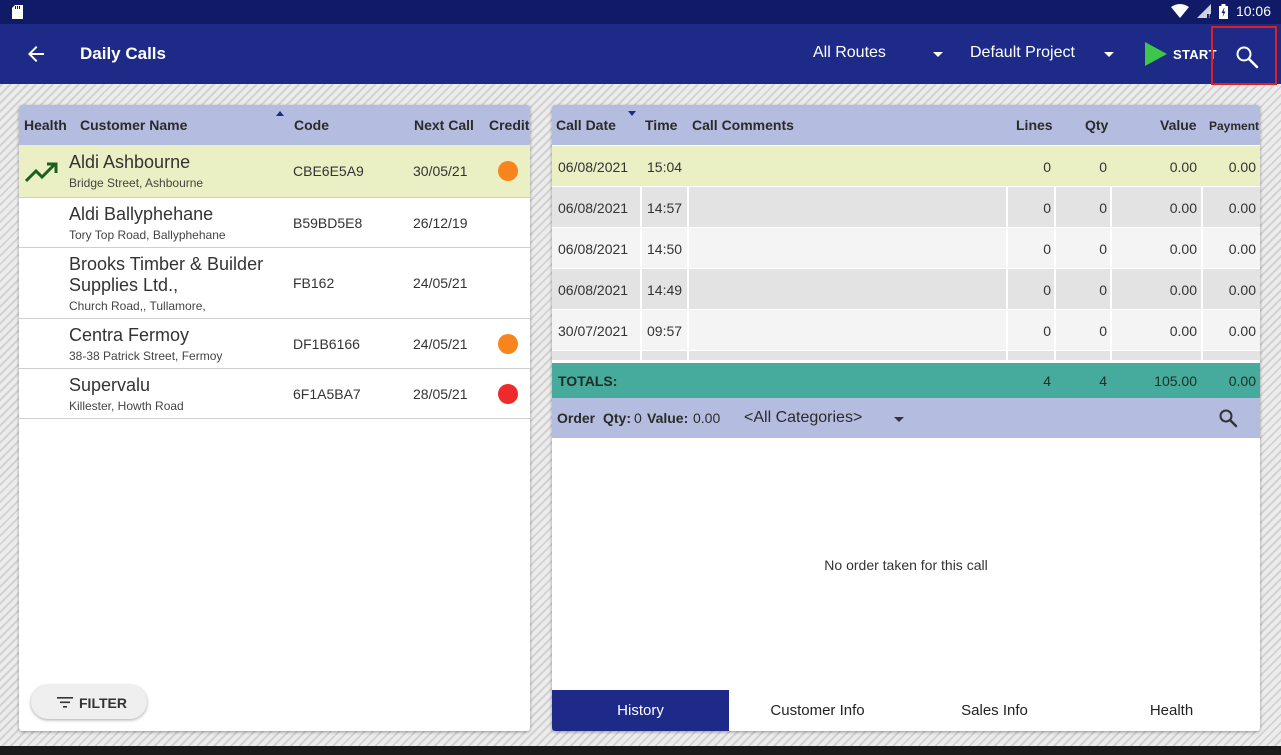  Describe the element at coordinates (311, 125) in the screenshot. I see `col-code: Code` at that location.